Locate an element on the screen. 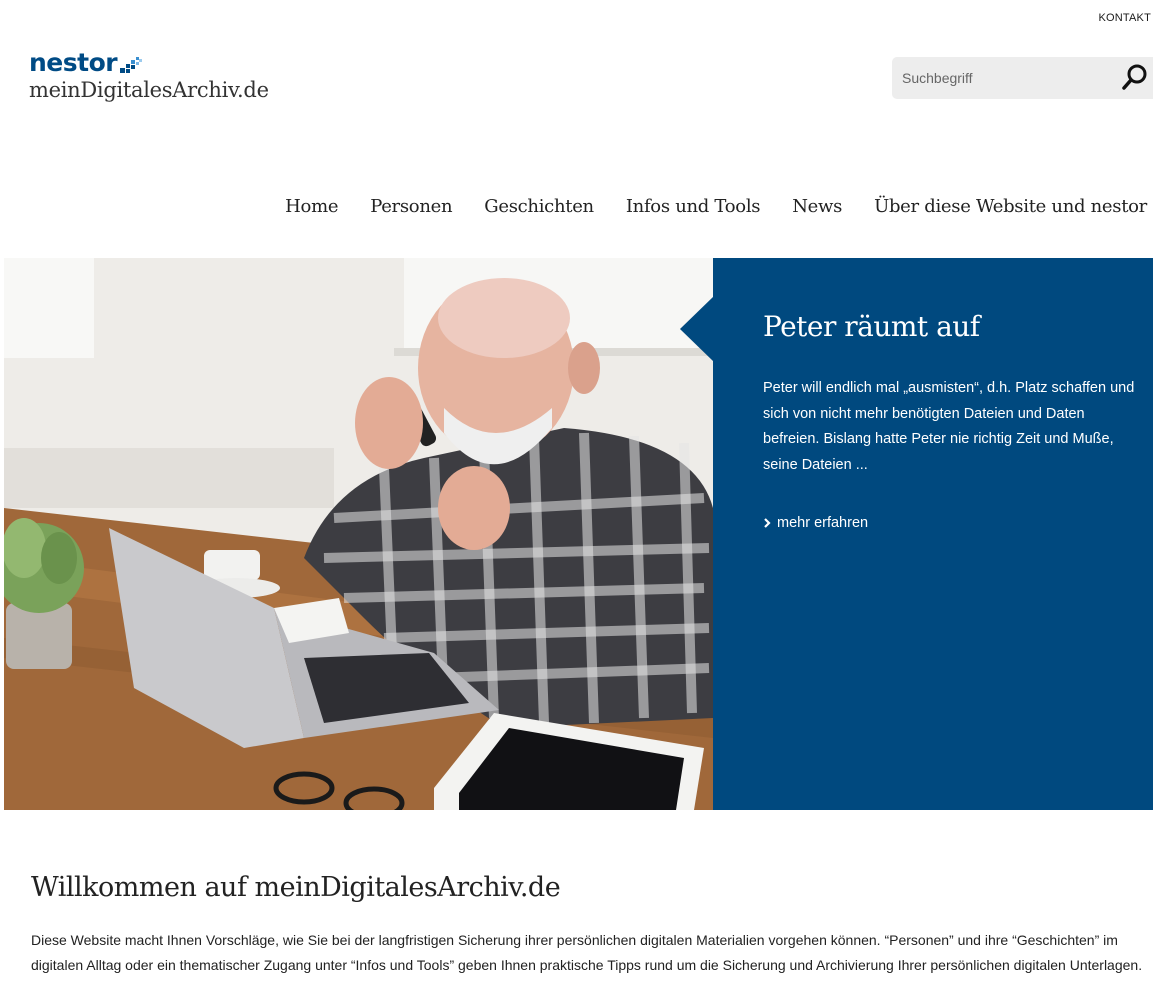 The height and width of the screenshot is (1004, 1153). panel-pointer is located at coordinates (697, 329).